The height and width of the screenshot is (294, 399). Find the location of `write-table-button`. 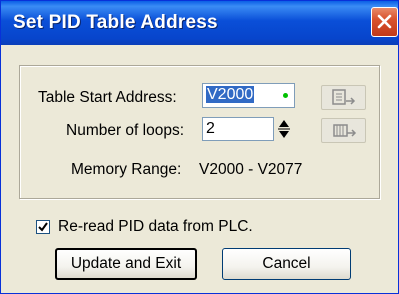

write-table-button is located at coordinates (343, 130).